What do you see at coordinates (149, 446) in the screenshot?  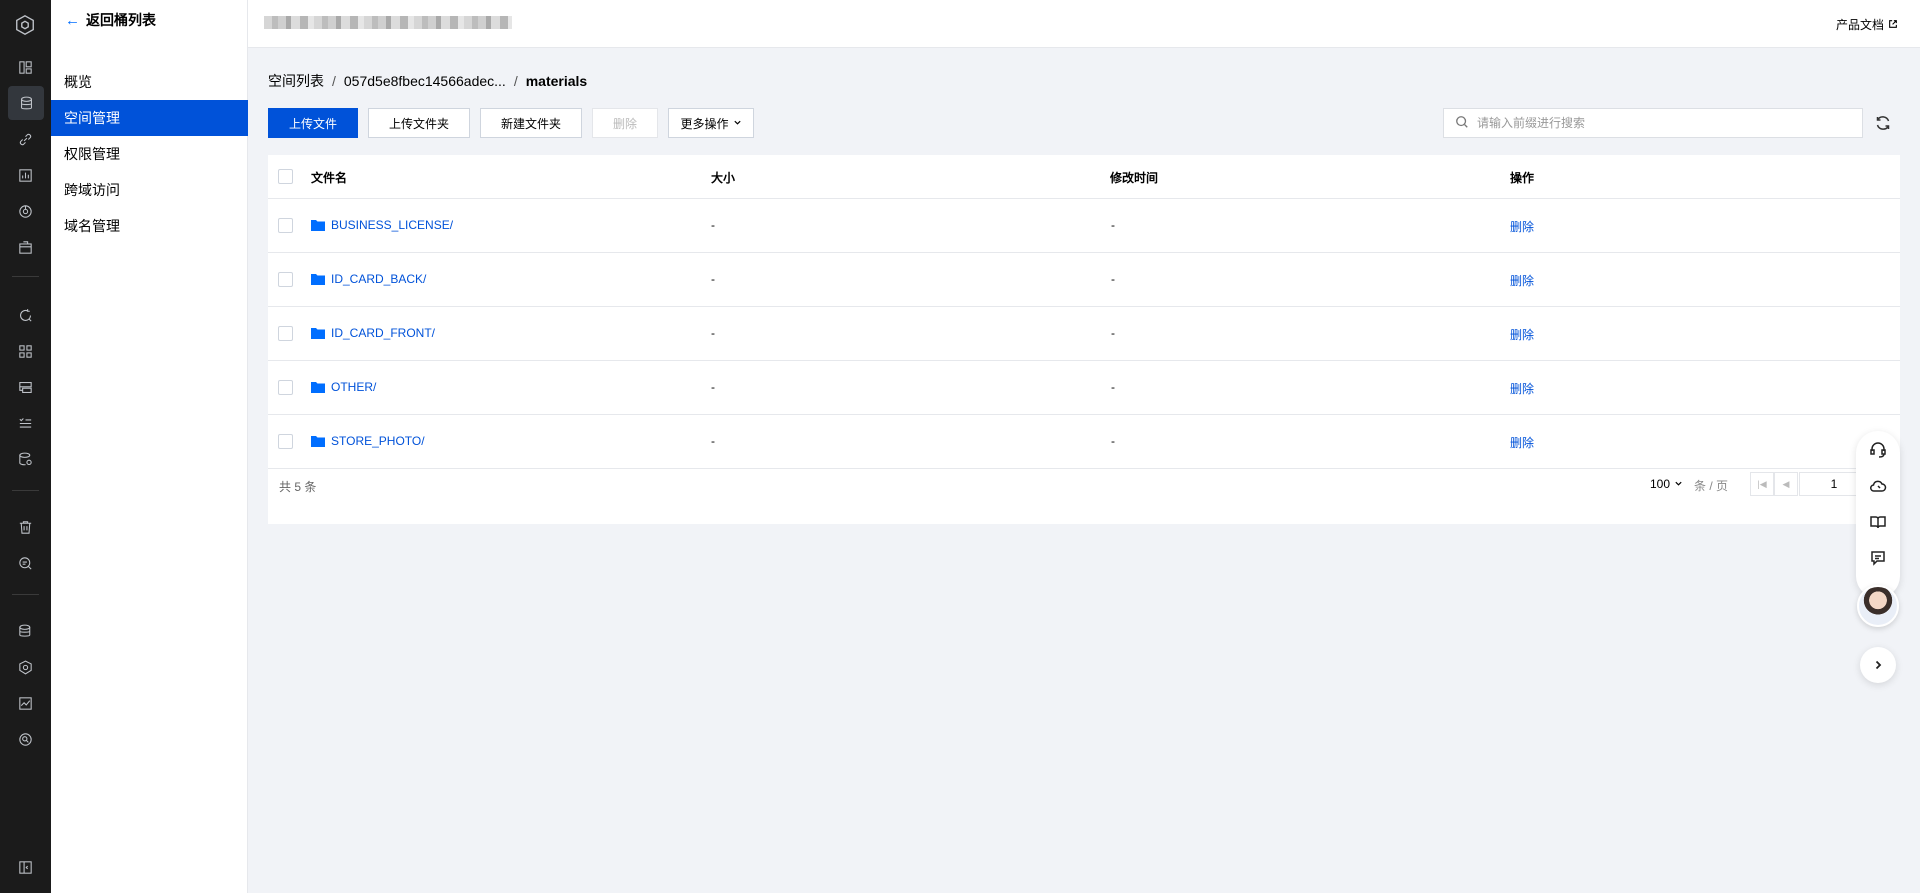 I see `bucket-sidebar: ← 返回桶列表 概览 空间管理 权限管理 跨域访问 域名管理` at bounding box center [149, 446].